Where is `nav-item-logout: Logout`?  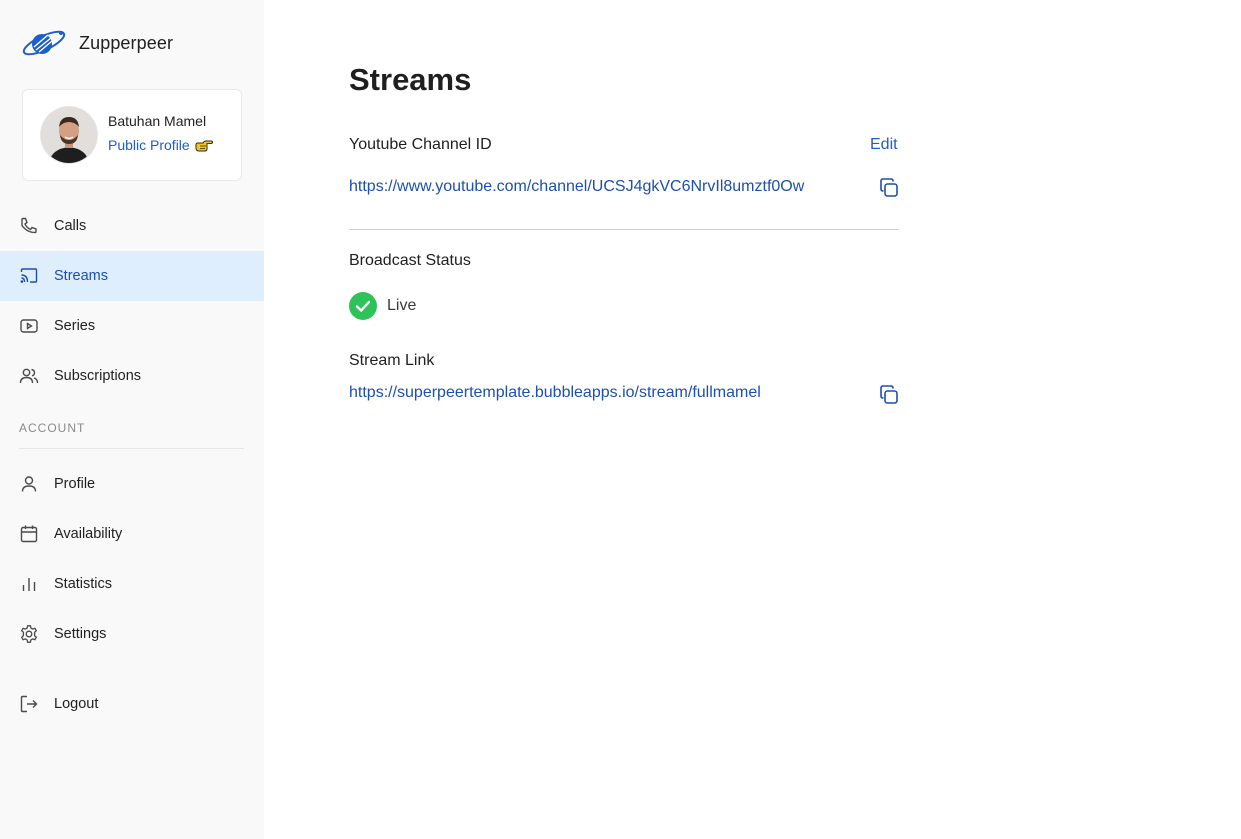
nav-item-logout: Logout is located at coordinates (132, 704).